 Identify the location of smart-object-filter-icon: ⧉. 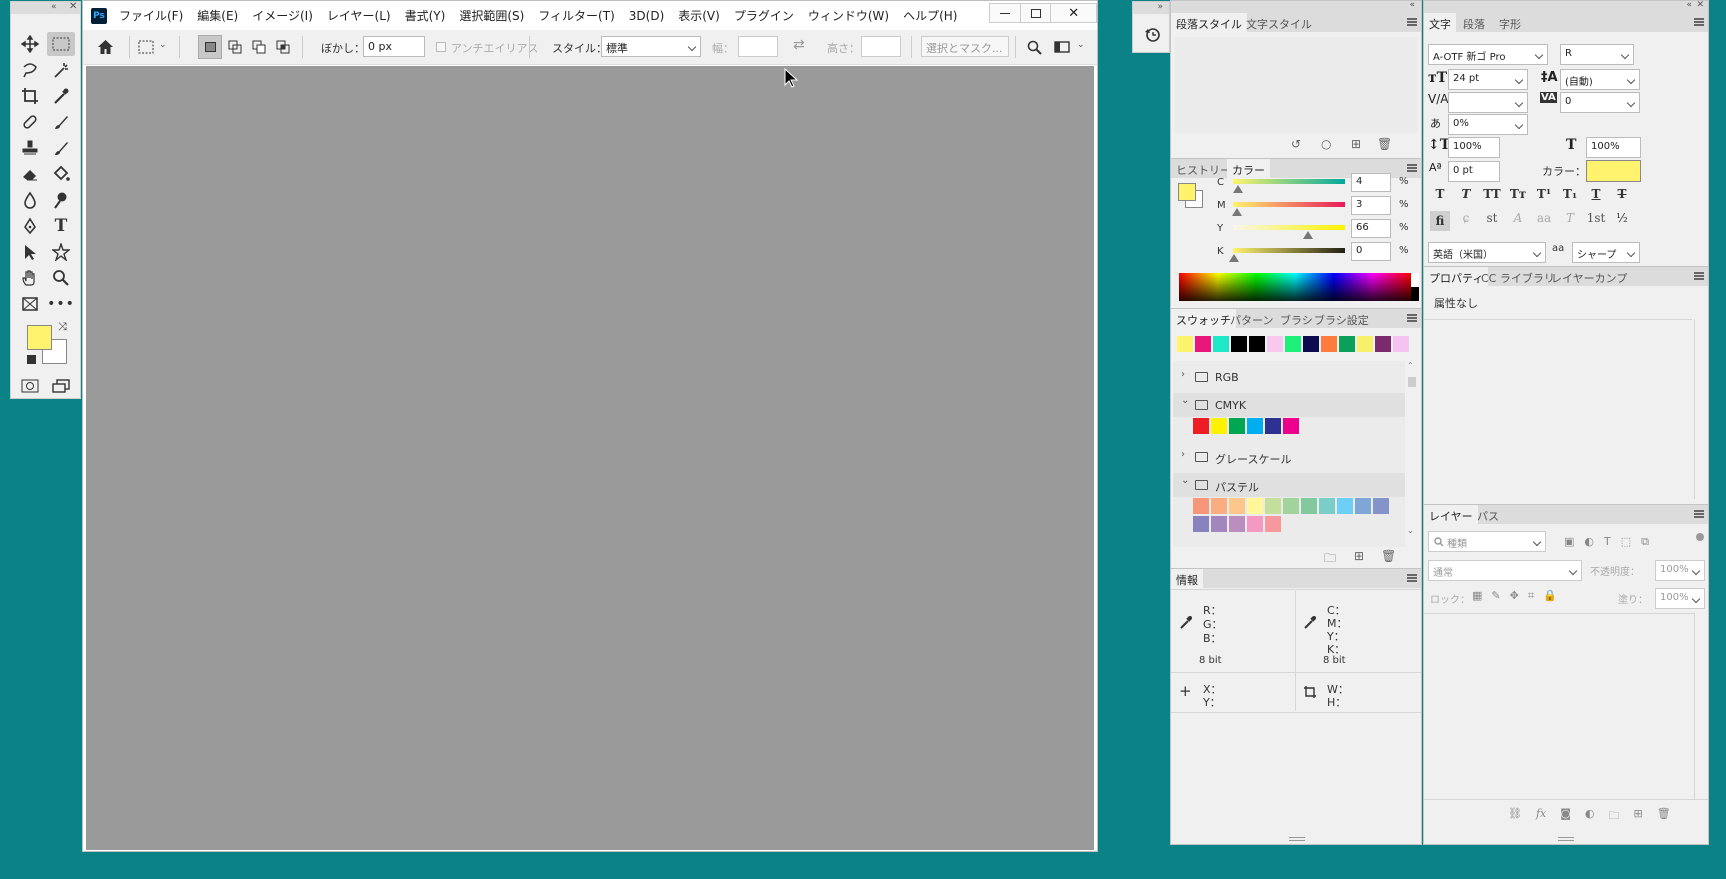
(1645, 542).